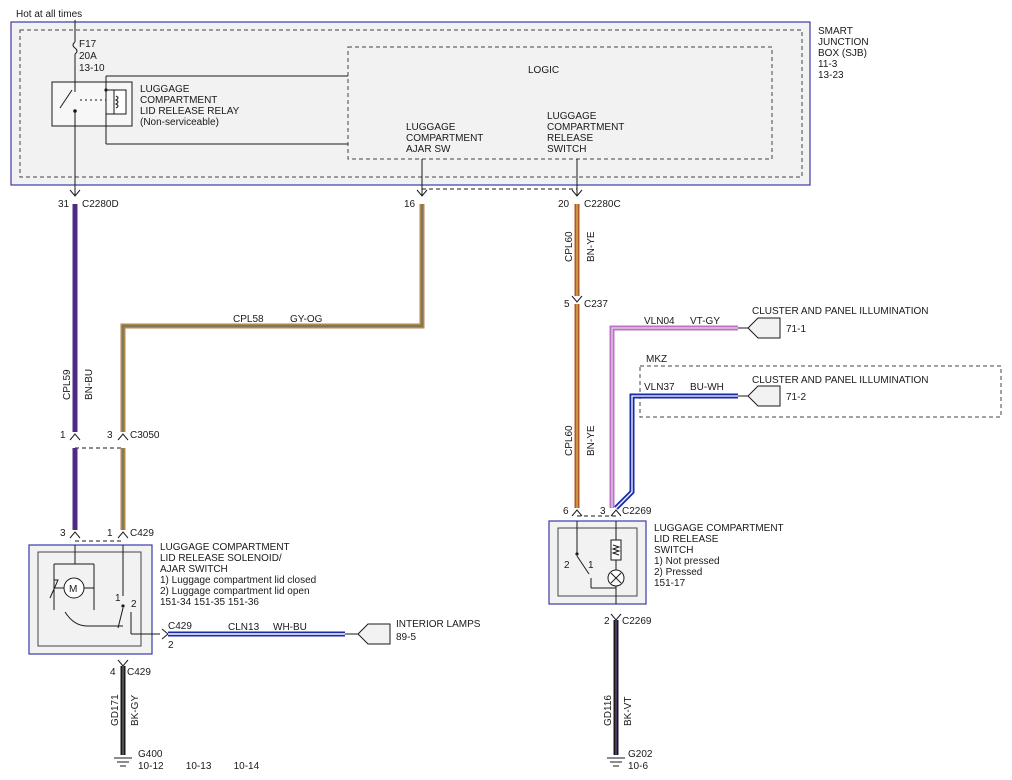 The height and width of the screenshot is (780, 1012). Describe the element at coordinates (444, 138) in the screenshot. I see `ajar-sw-2: COMPARTMENT` at that location.